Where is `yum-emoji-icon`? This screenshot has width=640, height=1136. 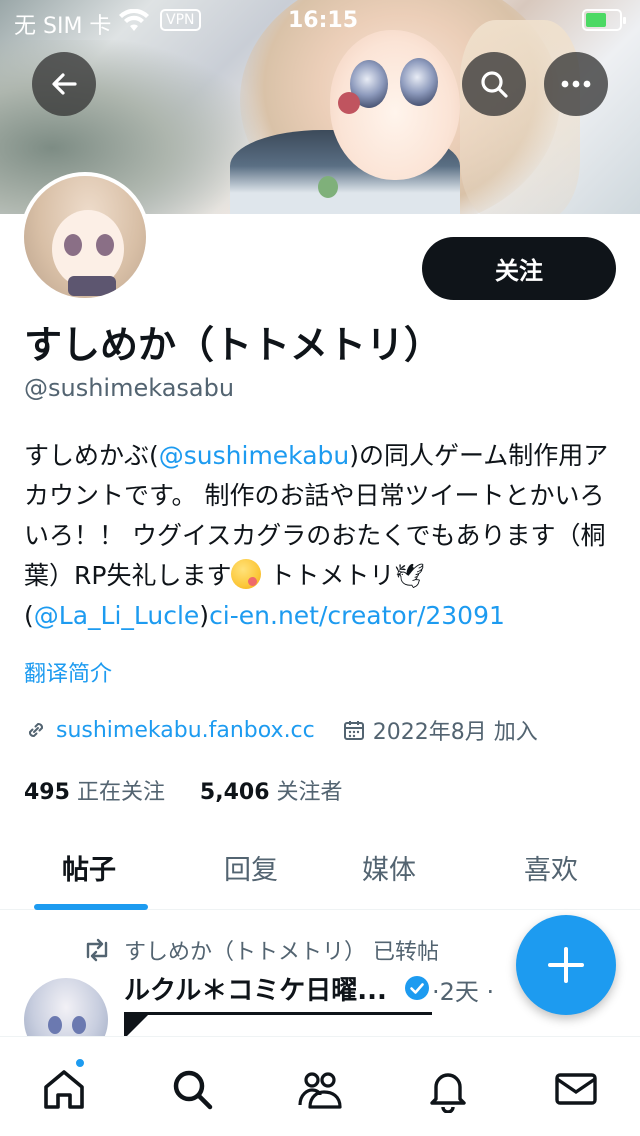 yum-emoji-icon is located at coordinates (246, 574).